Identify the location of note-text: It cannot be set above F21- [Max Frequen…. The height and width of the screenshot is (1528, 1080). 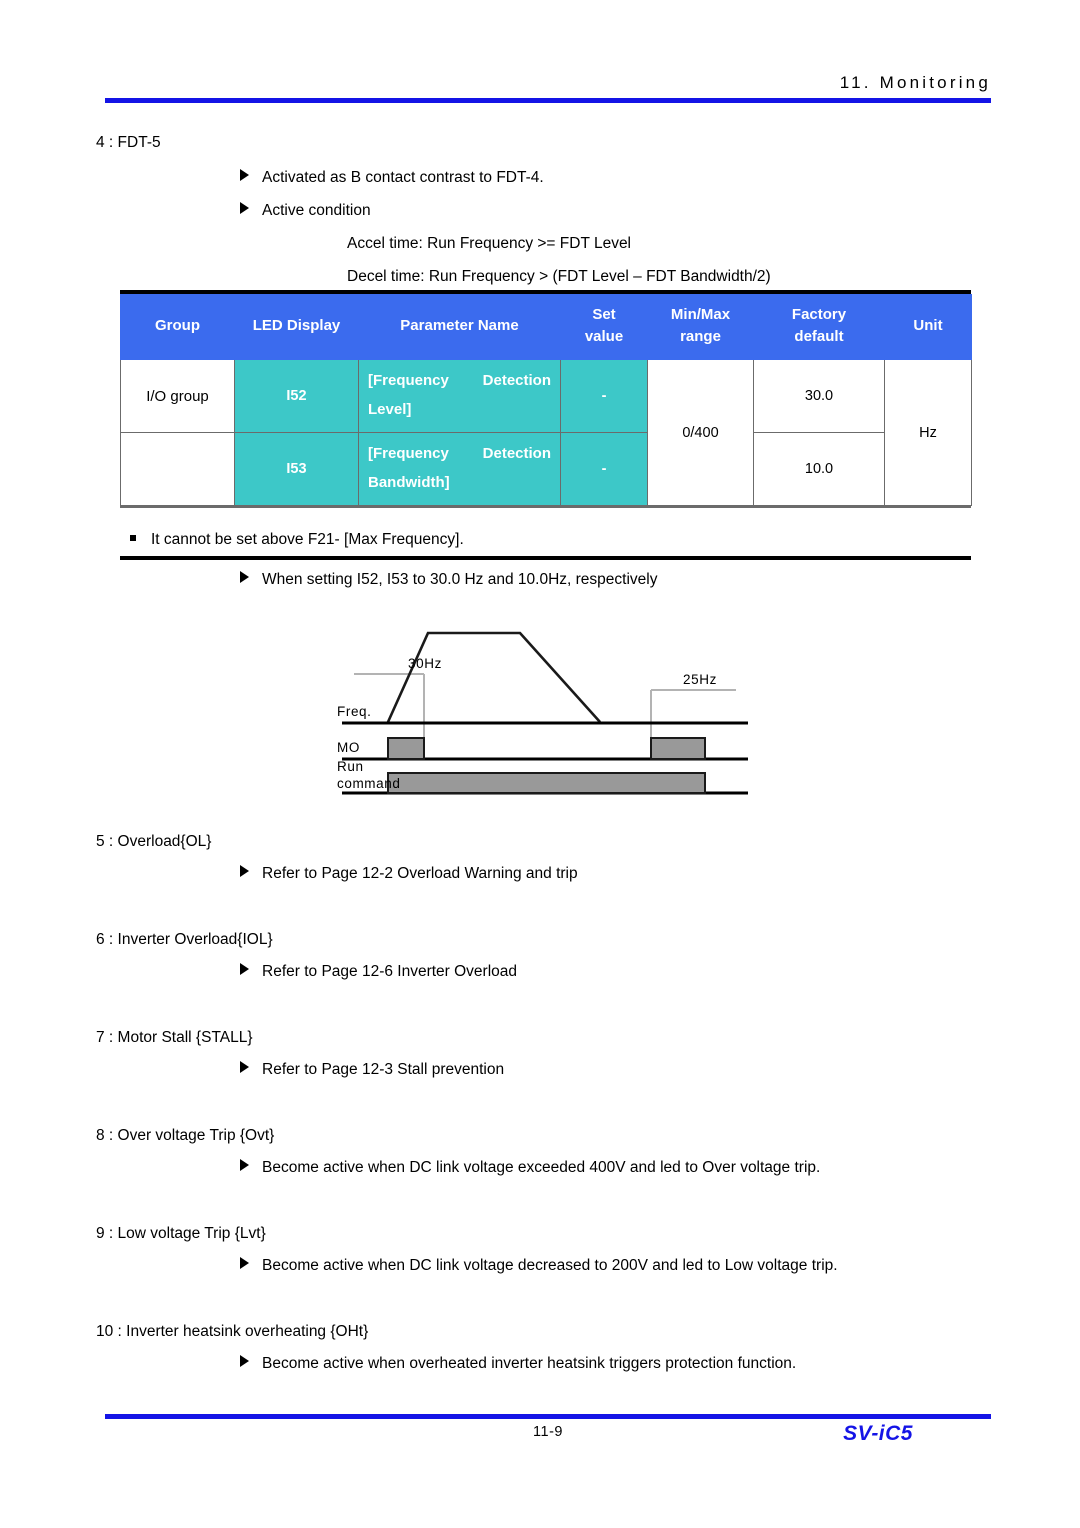
(307, 539).